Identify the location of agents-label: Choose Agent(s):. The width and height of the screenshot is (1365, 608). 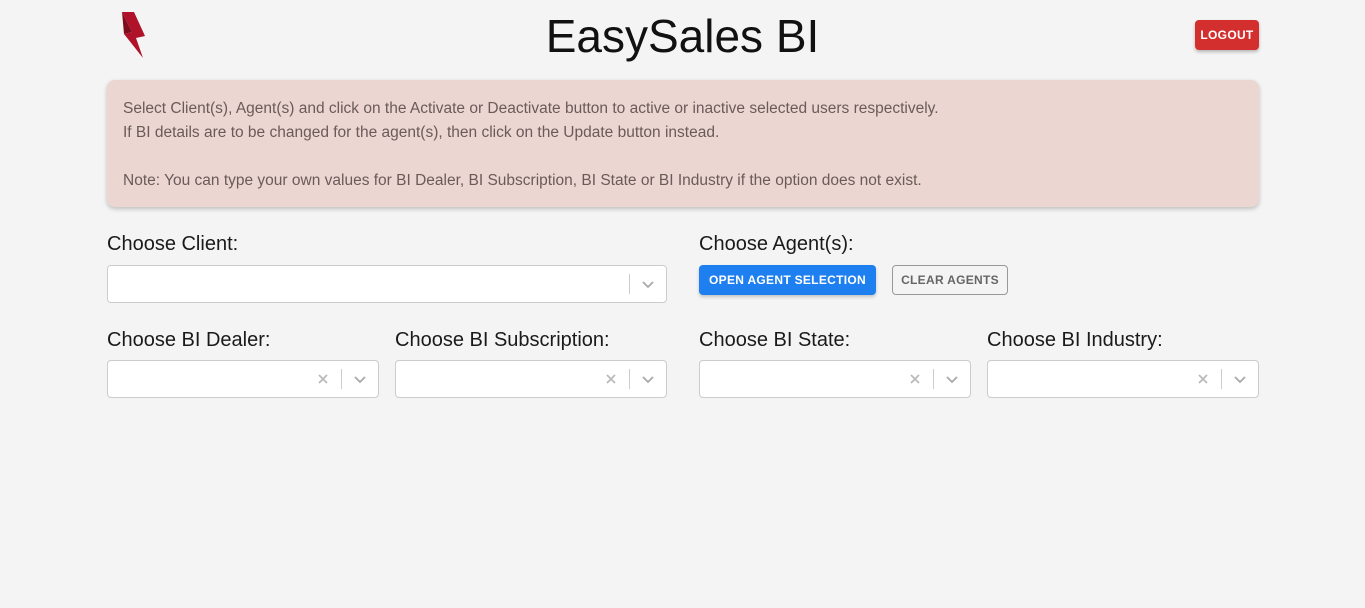
(776, 244).